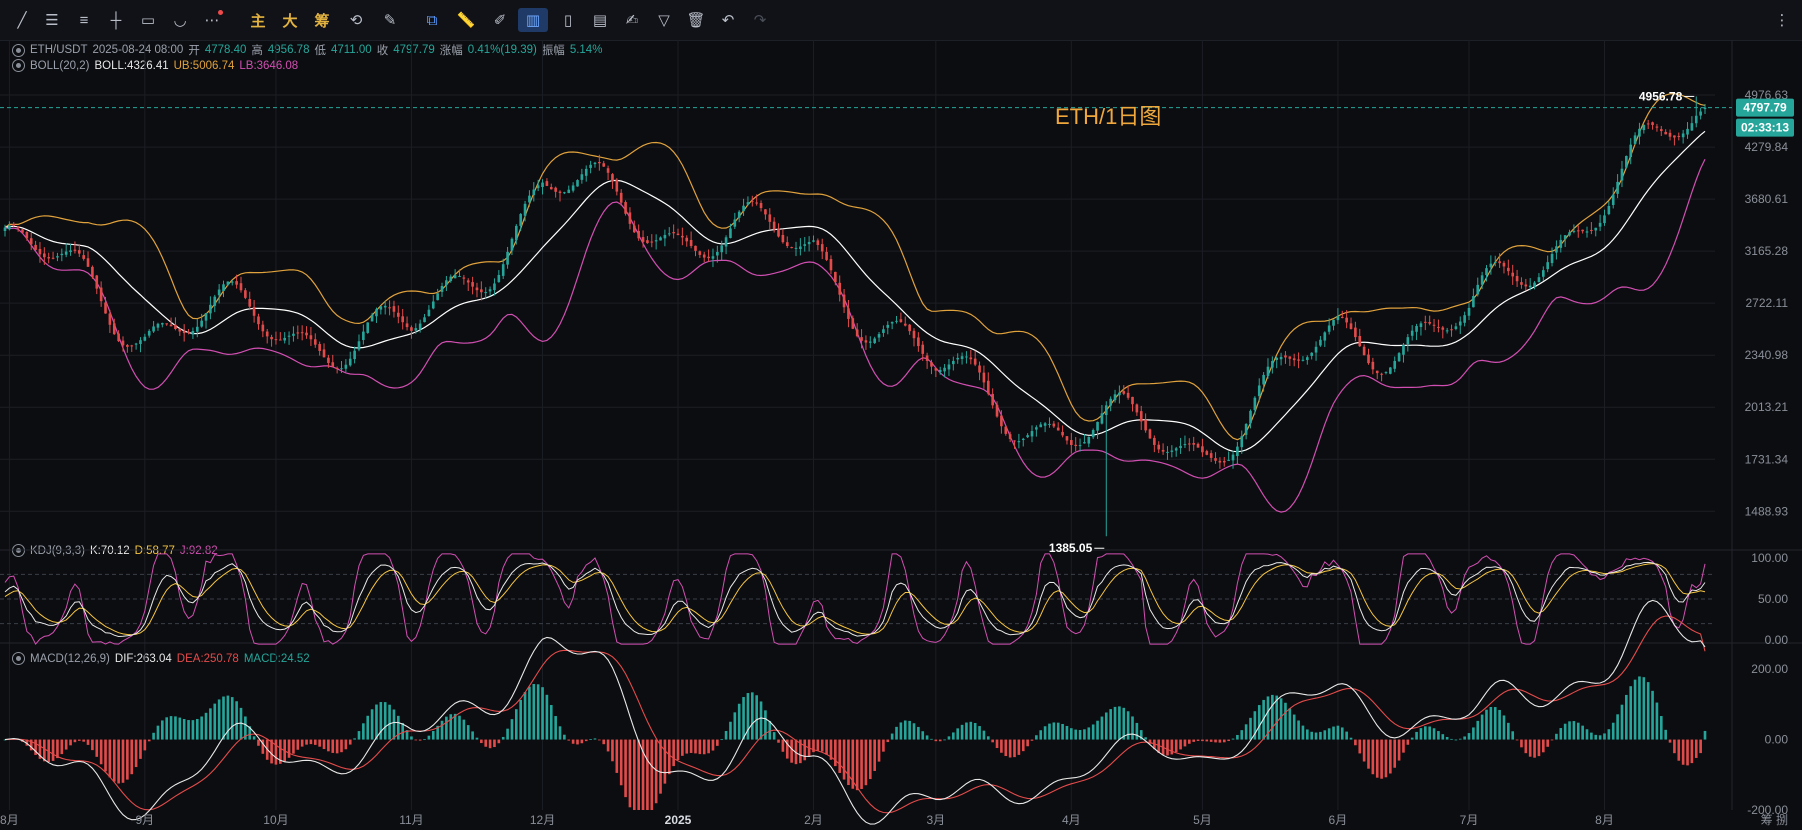 This screenshot has width=1802, height=830. Describe the element at coordinates (180, 20) in the screenshot. I see `arc-icon: ◡` at that location.